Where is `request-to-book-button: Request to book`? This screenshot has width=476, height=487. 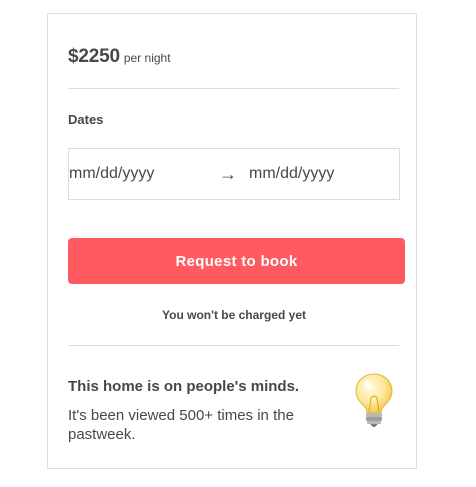
request-to-book-button: Request to book is located at coordinates (236, 261).